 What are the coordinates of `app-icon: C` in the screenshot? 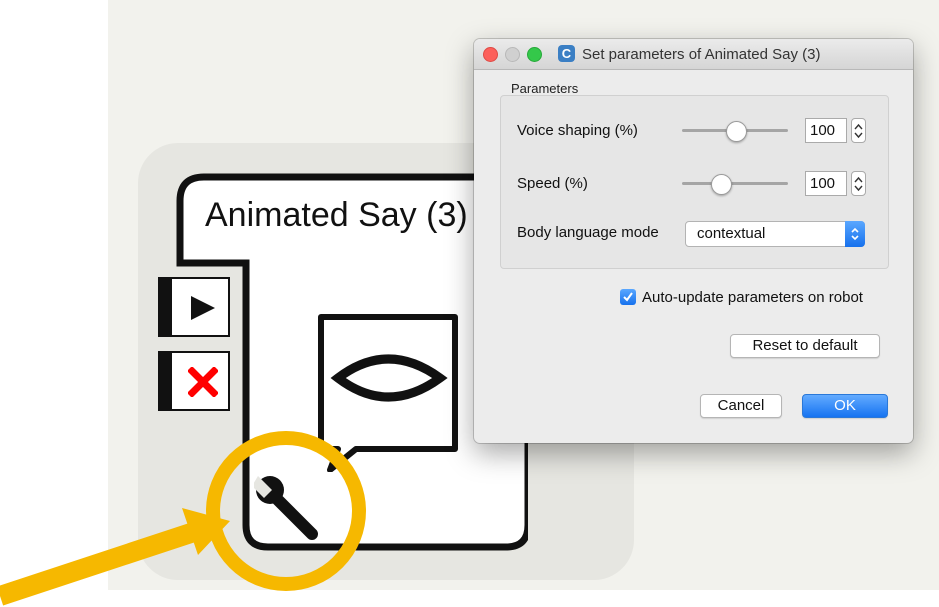 It's located at (566, 53).